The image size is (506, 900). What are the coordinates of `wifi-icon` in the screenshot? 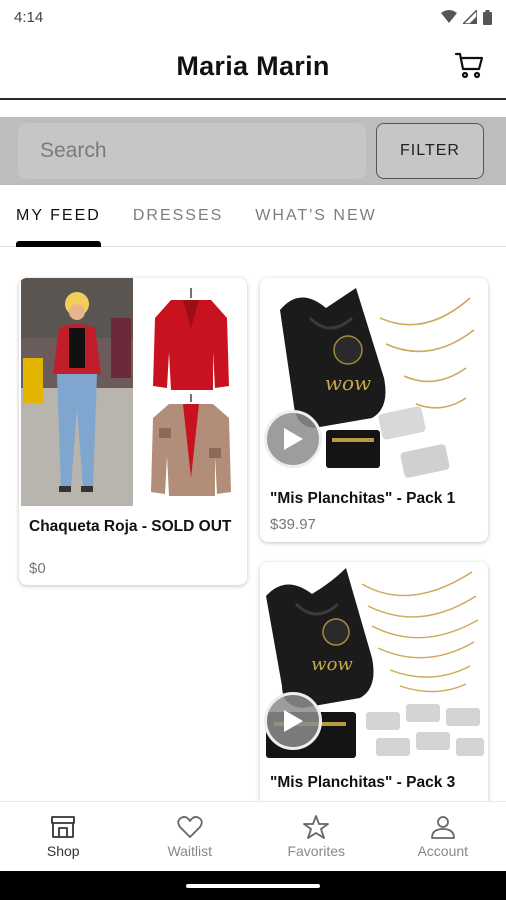 It's located at (449, 16).